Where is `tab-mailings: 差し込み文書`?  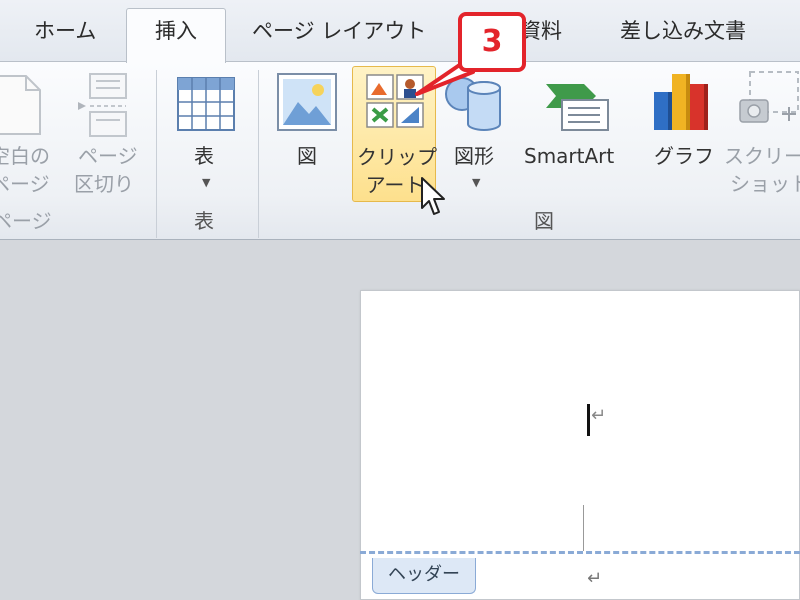 tab-mailings: 差し込み文書 is located at coordinates (683, 31).